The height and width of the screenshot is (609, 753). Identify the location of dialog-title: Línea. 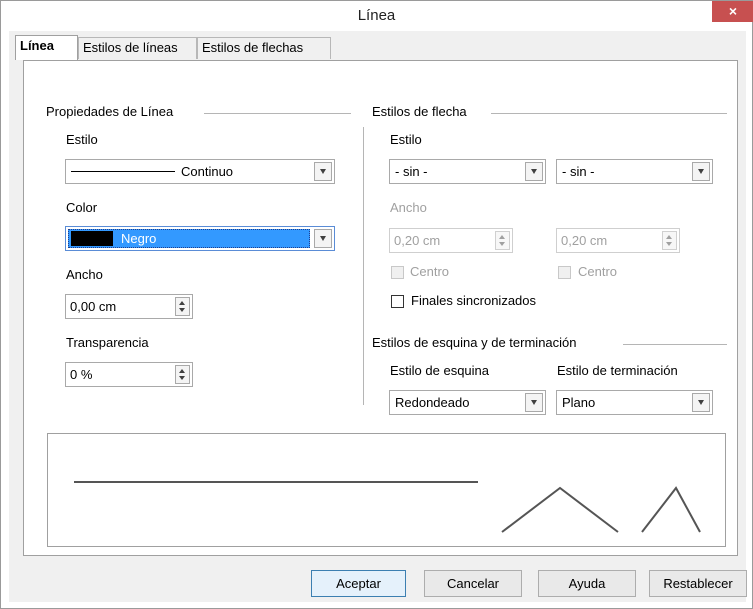
(376, 15).